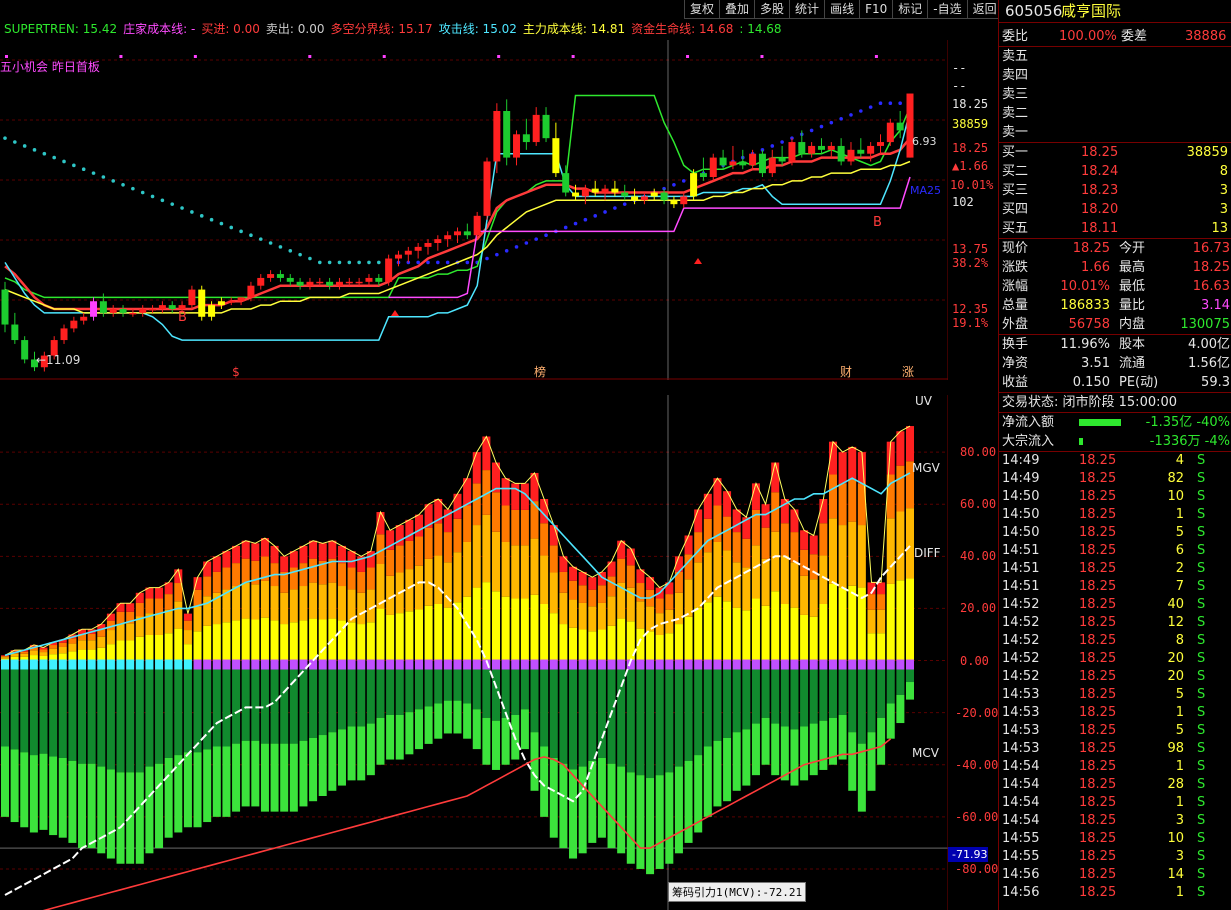 This screenshot has width=1231, height=910. Describe the element at coordinates (772, 9) in the screenshot. I see `toolbar-button-2: 多股` at that location.